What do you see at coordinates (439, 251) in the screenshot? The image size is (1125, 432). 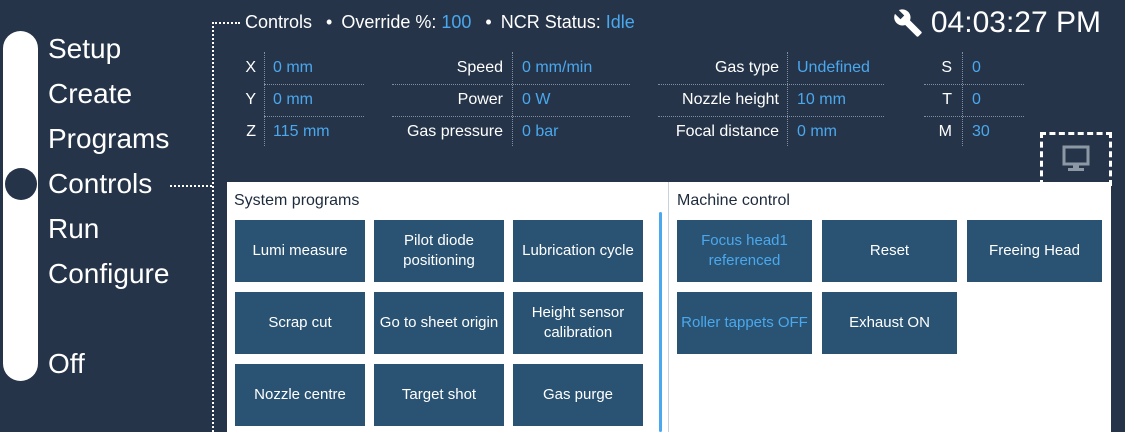 I see `pilot-diode-positioning-button: Pilot diode positioning` at bounding box center [439, 251].